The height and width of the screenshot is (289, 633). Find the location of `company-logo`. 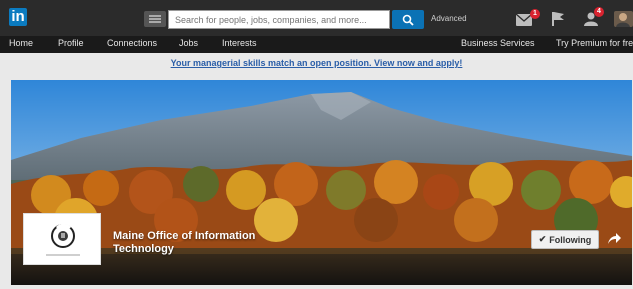

company-logo is located at coordinates (62, 239).